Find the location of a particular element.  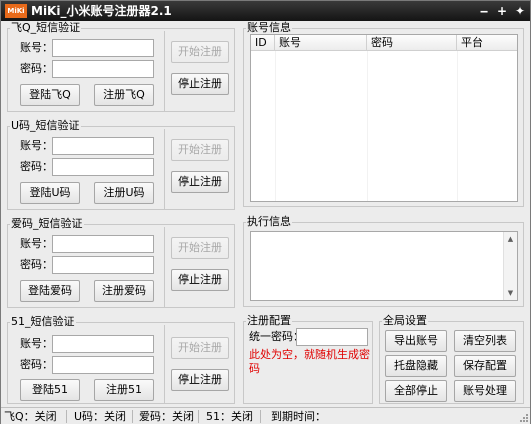

uma-account-input is located at coordinates (103, 146).